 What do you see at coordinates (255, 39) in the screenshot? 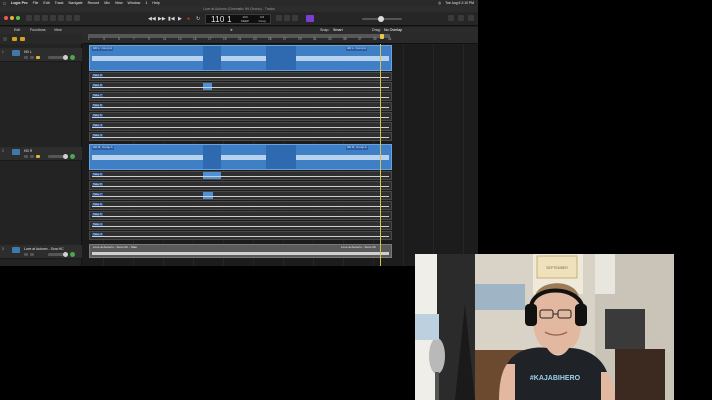
I see `ruler-tick: 23` at bounding box center [255, 39].